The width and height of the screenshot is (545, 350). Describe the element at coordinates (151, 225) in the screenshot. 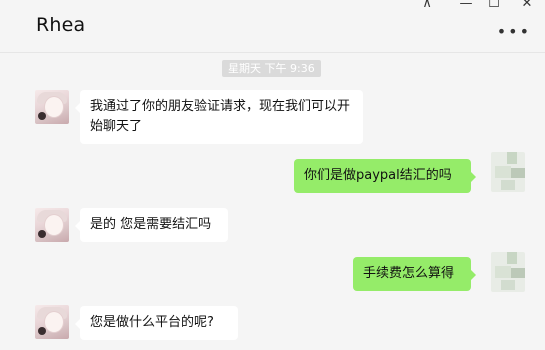

I see `incoming-message: 是的 您是需要结汇吗` at that location.